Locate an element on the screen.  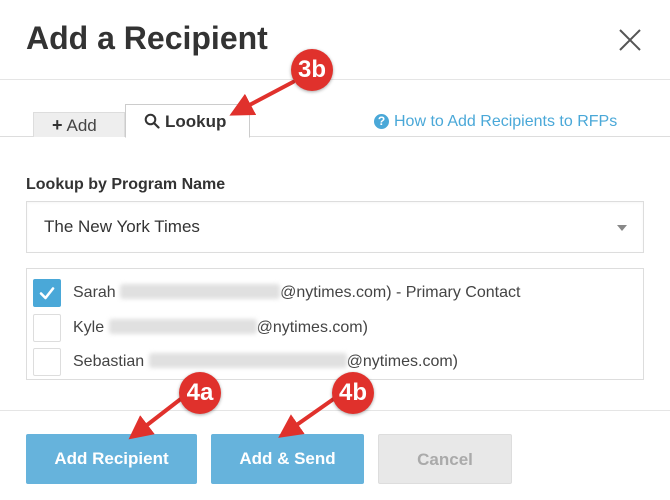
recipient-label: Sebastian @nytimes.com) is located at coordinates (265, 362).